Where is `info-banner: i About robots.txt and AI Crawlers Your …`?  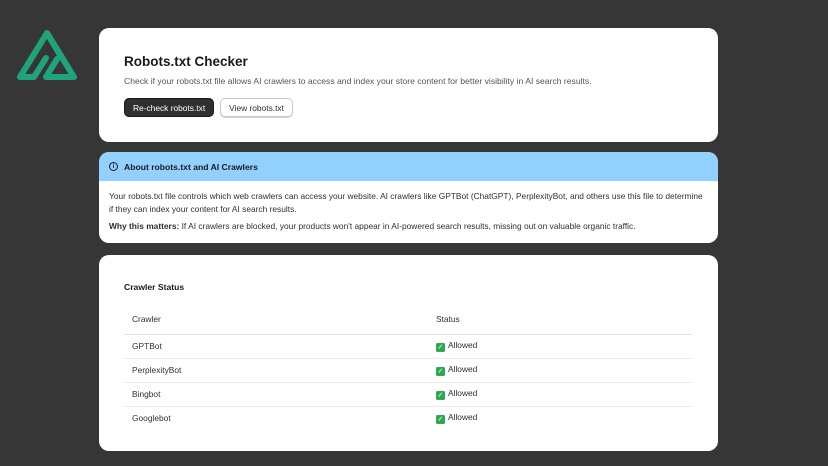 info-banner: i About robots.txt and AI Crawlers Your … is located at coordinates (408, 197).